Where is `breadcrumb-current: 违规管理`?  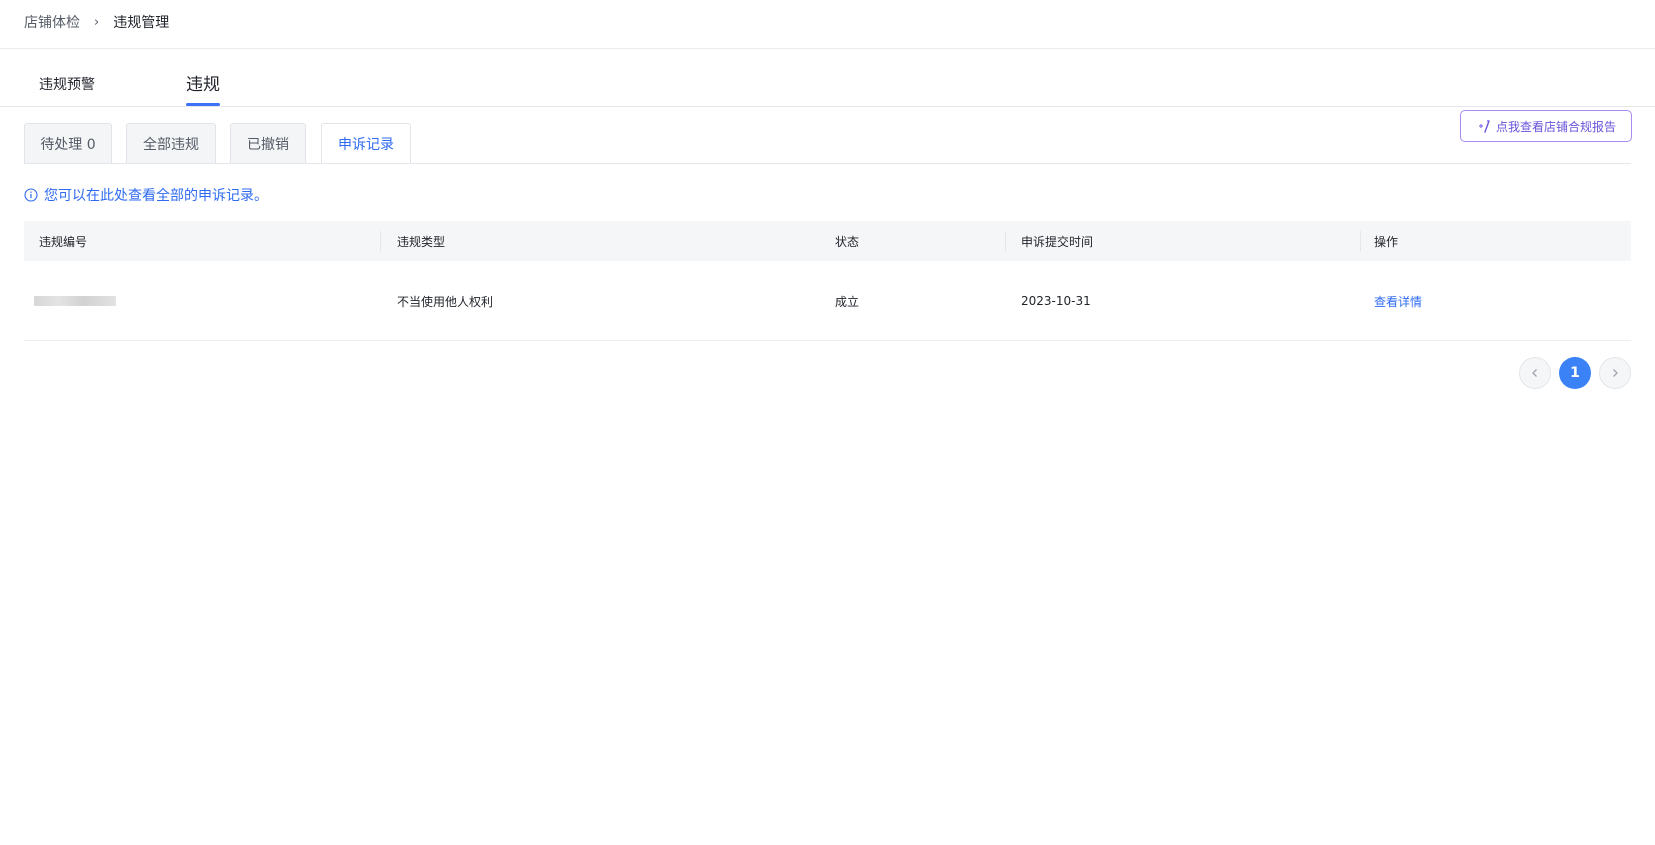
breadcrumb-current: 违规管理 is located at coordinates (141, 23).